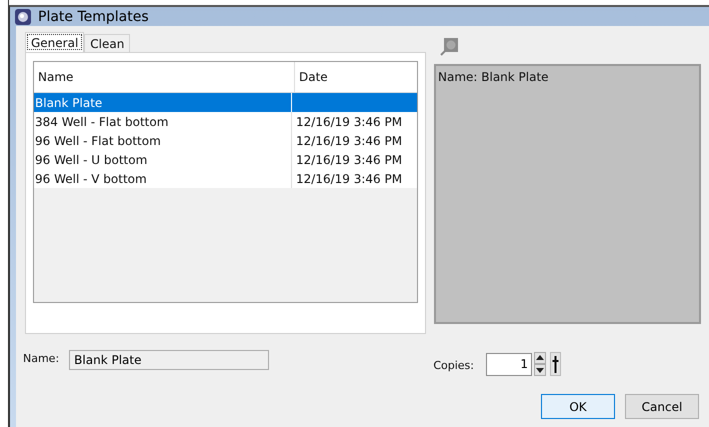 Image resolution: width=709 pixels, height=427 pixels. Describe the element at coordinates (356, 77) in the screenshot. I see `column-header: Date` at that location.